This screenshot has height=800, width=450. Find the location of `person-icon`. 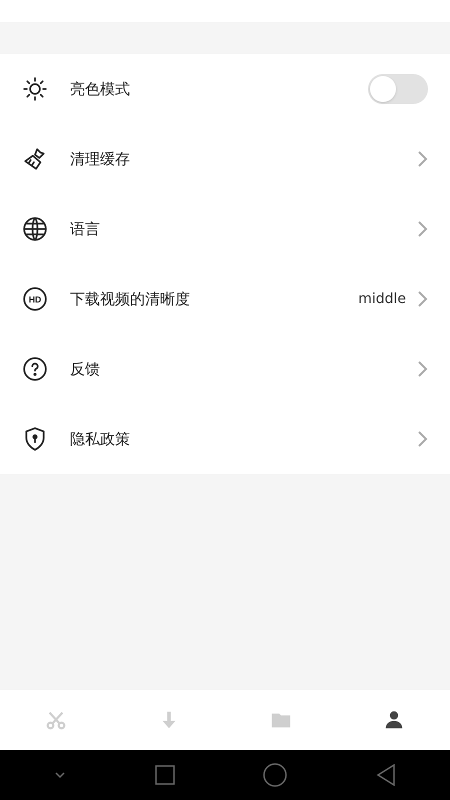

person-icon is located at coordinates (393, 720).